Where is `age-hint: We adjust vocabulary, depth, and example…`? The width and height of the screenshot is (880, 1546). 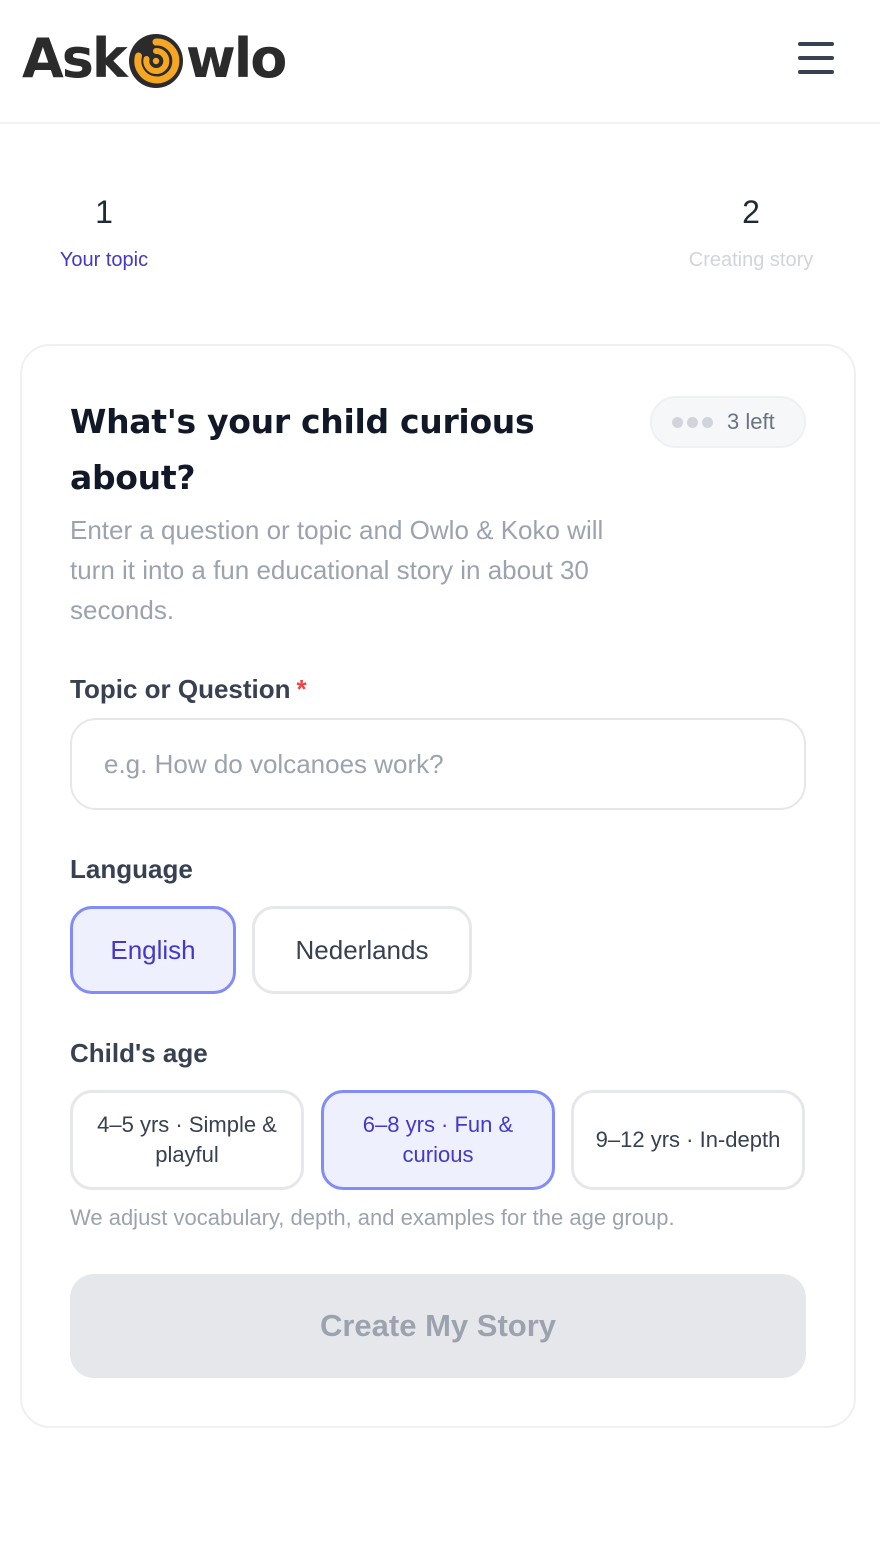 age-hint: We adjust vocabulary, depth, and example… is located at coordinates (372, 1217).